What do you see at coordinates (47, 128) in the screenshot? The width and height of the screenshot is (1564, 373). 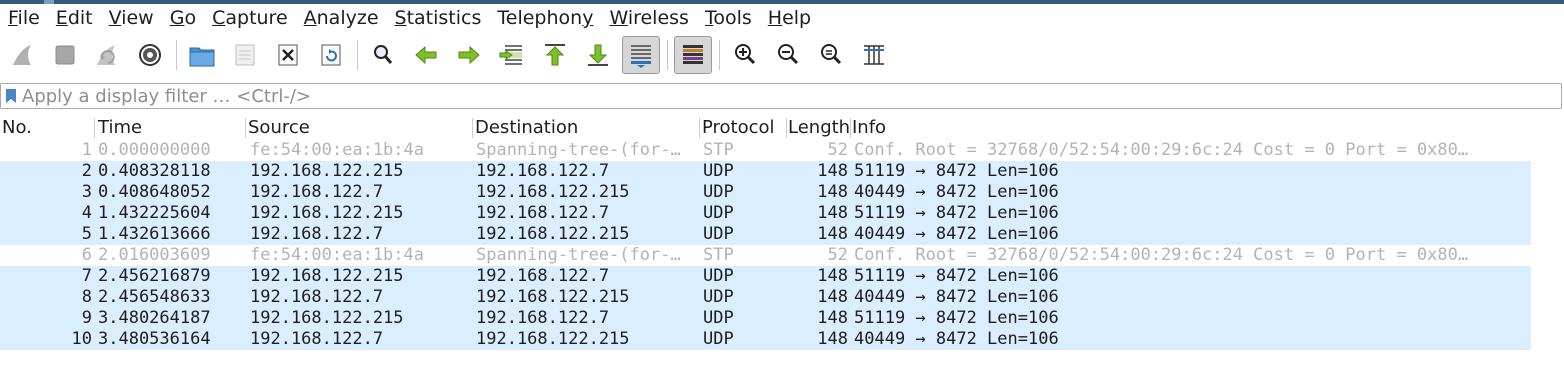 I see `column-header-no: No.` at bounding box center [47, 128].